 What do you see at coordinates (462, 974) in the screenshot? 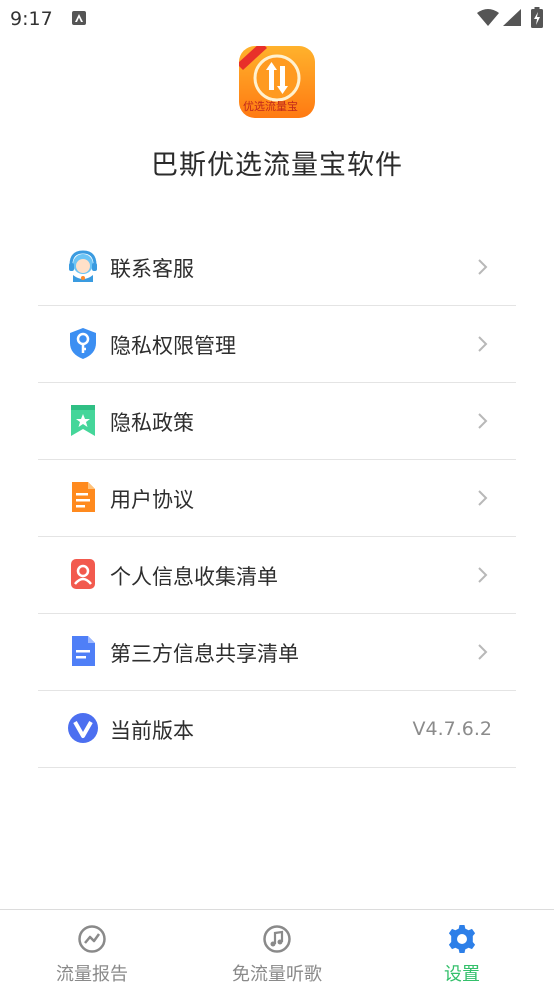
I see `tab-label: 设置` at bounding box center [462, 974].